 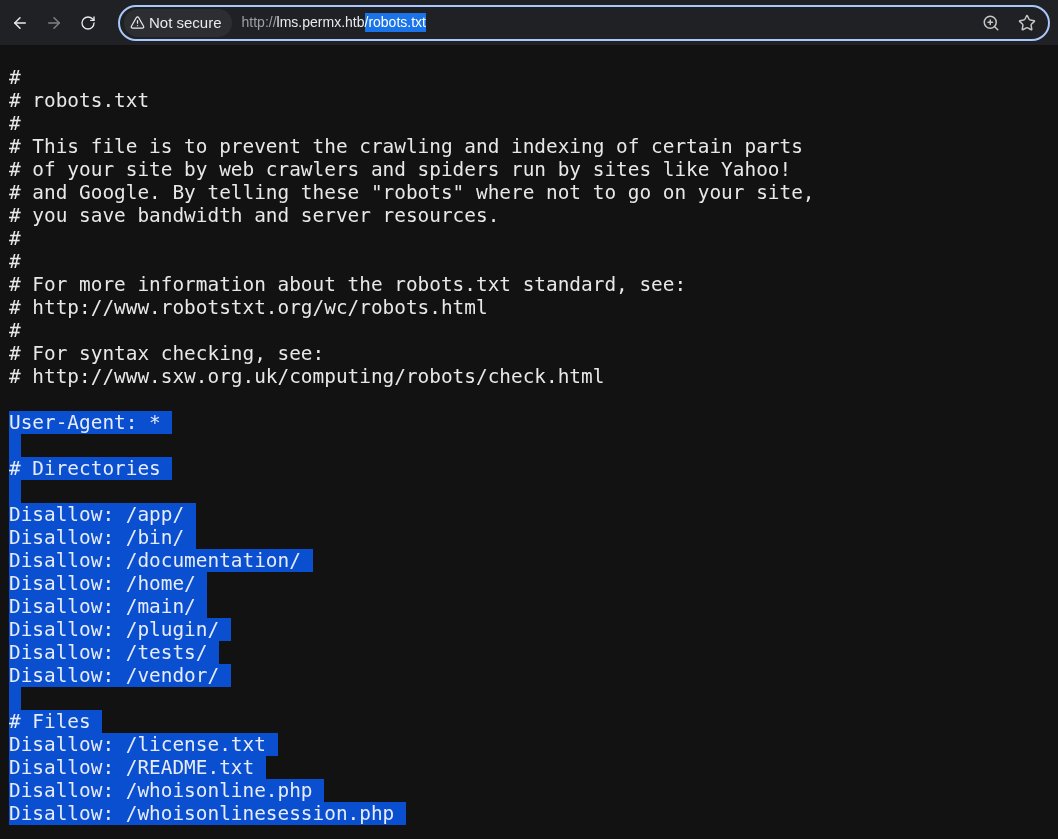 I want to click on text-line: # For more information about the robots.txt standard, see:, so click(x=348, y=284).